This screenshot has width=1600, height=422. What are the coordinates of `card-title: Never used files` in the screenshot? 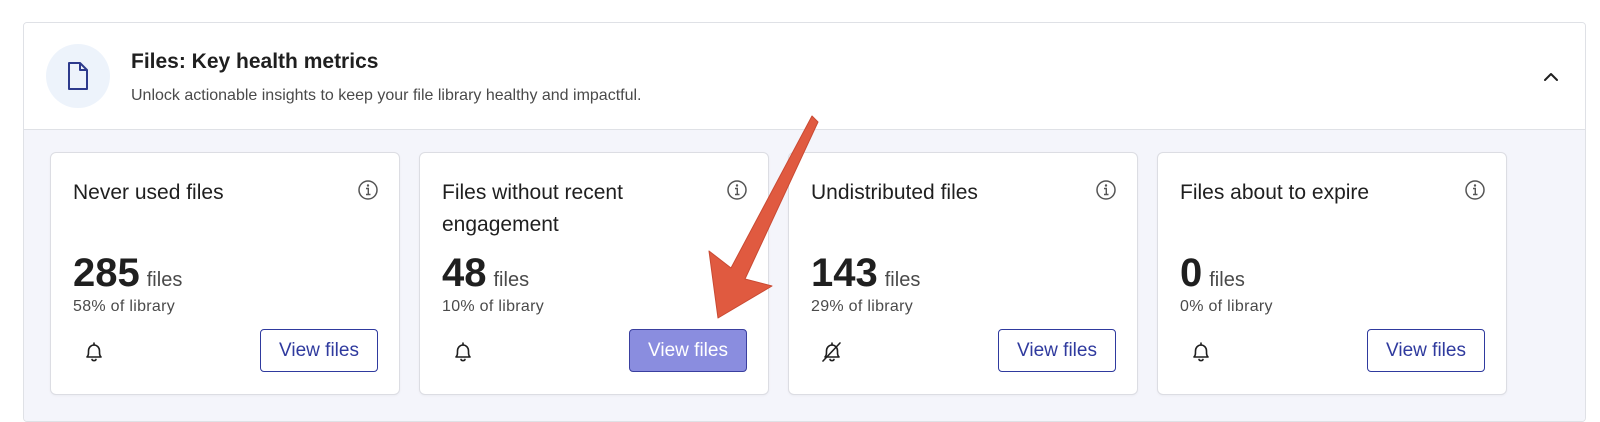 It's located at (148, 192).